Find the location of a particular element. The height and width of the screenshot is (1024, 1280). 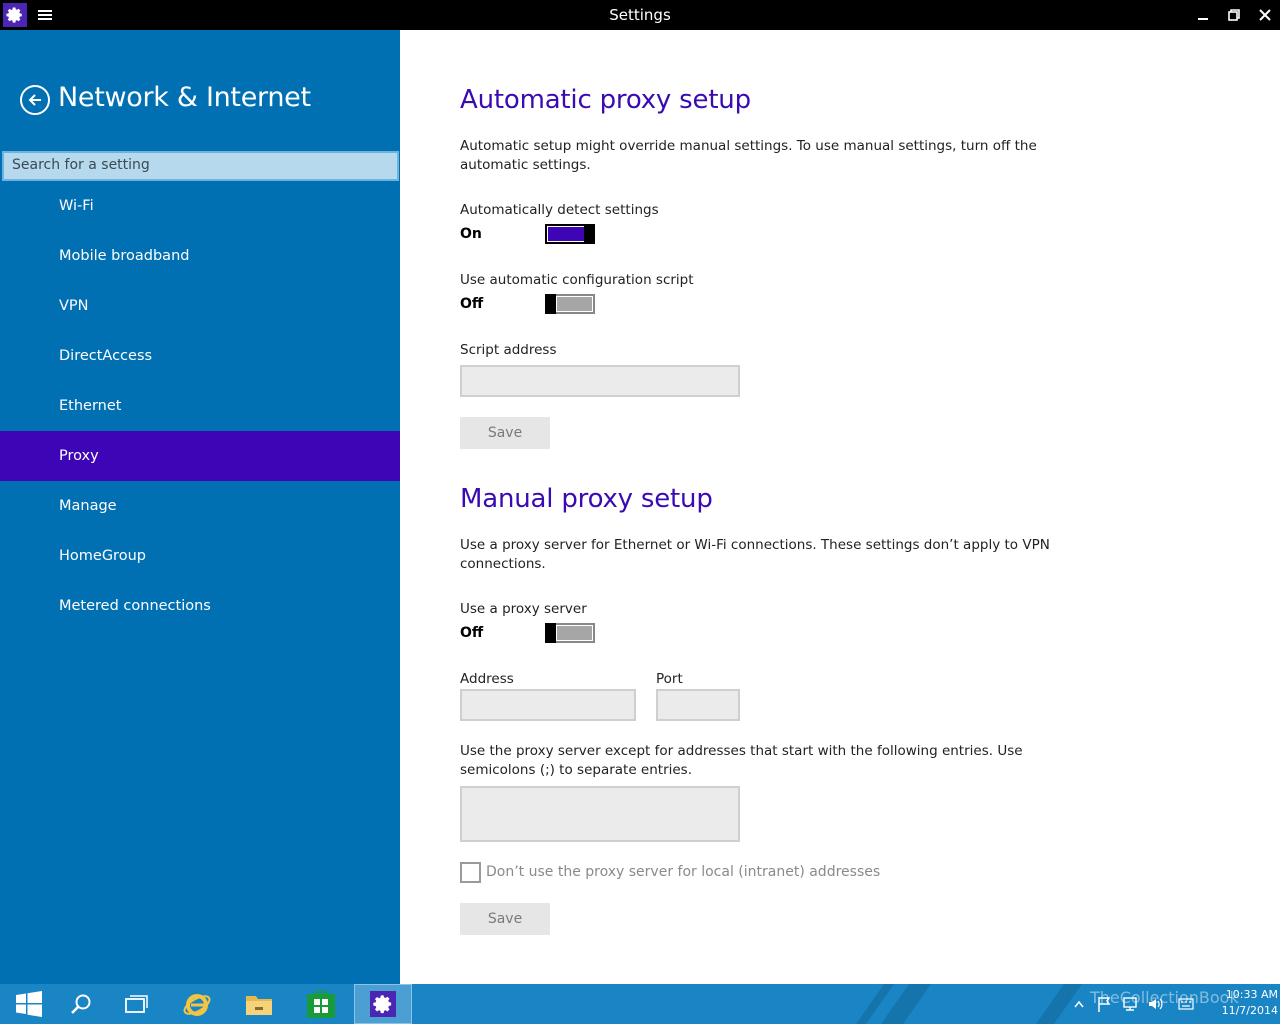

config-script-label: Use automatic configuration script is located at coordinates (577, 280).